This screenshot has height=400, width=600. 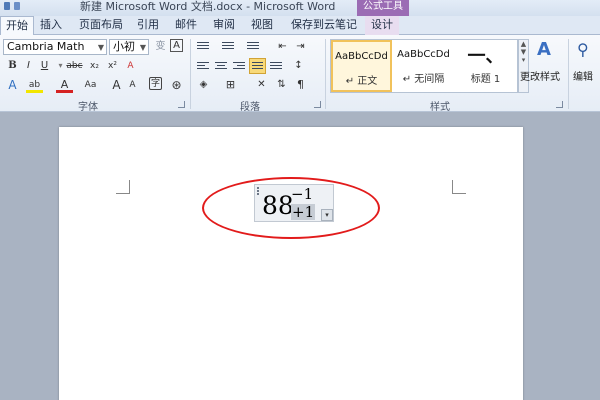 I want to click on change-styles-icon: A, so click(x=544, y=50).